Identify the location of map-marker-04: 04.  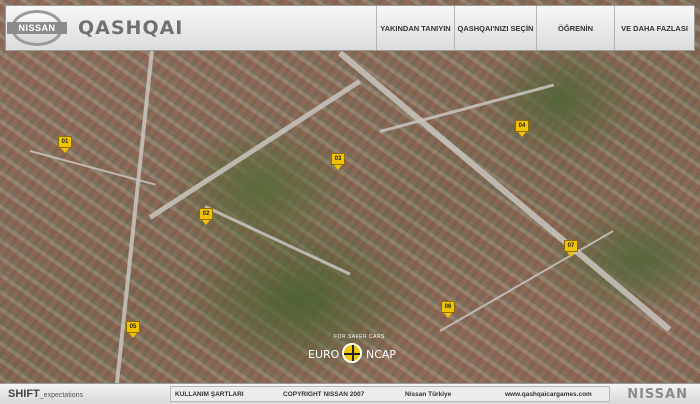
(522, 128).